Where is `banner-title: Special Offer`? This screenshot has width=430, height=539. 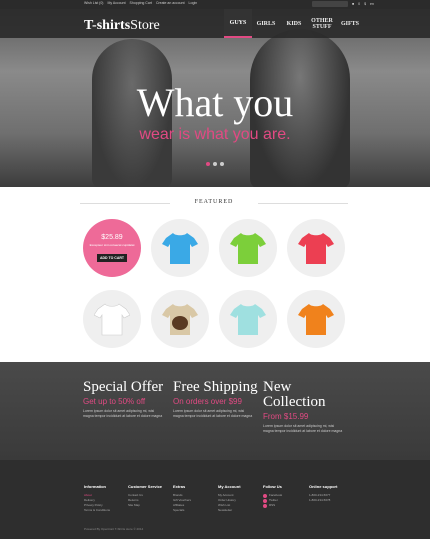
banner-title: Special Offer is located at coordinates (123, 387).